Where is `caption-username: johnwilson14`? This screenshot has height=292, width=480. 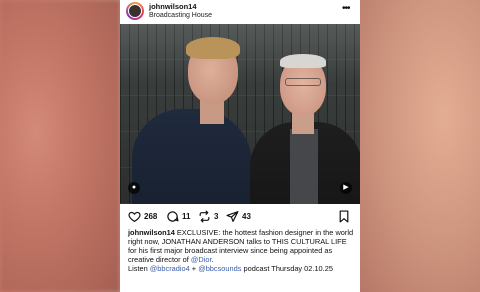 caption-username: johnwilson14 is located at coordinates (151, 232).